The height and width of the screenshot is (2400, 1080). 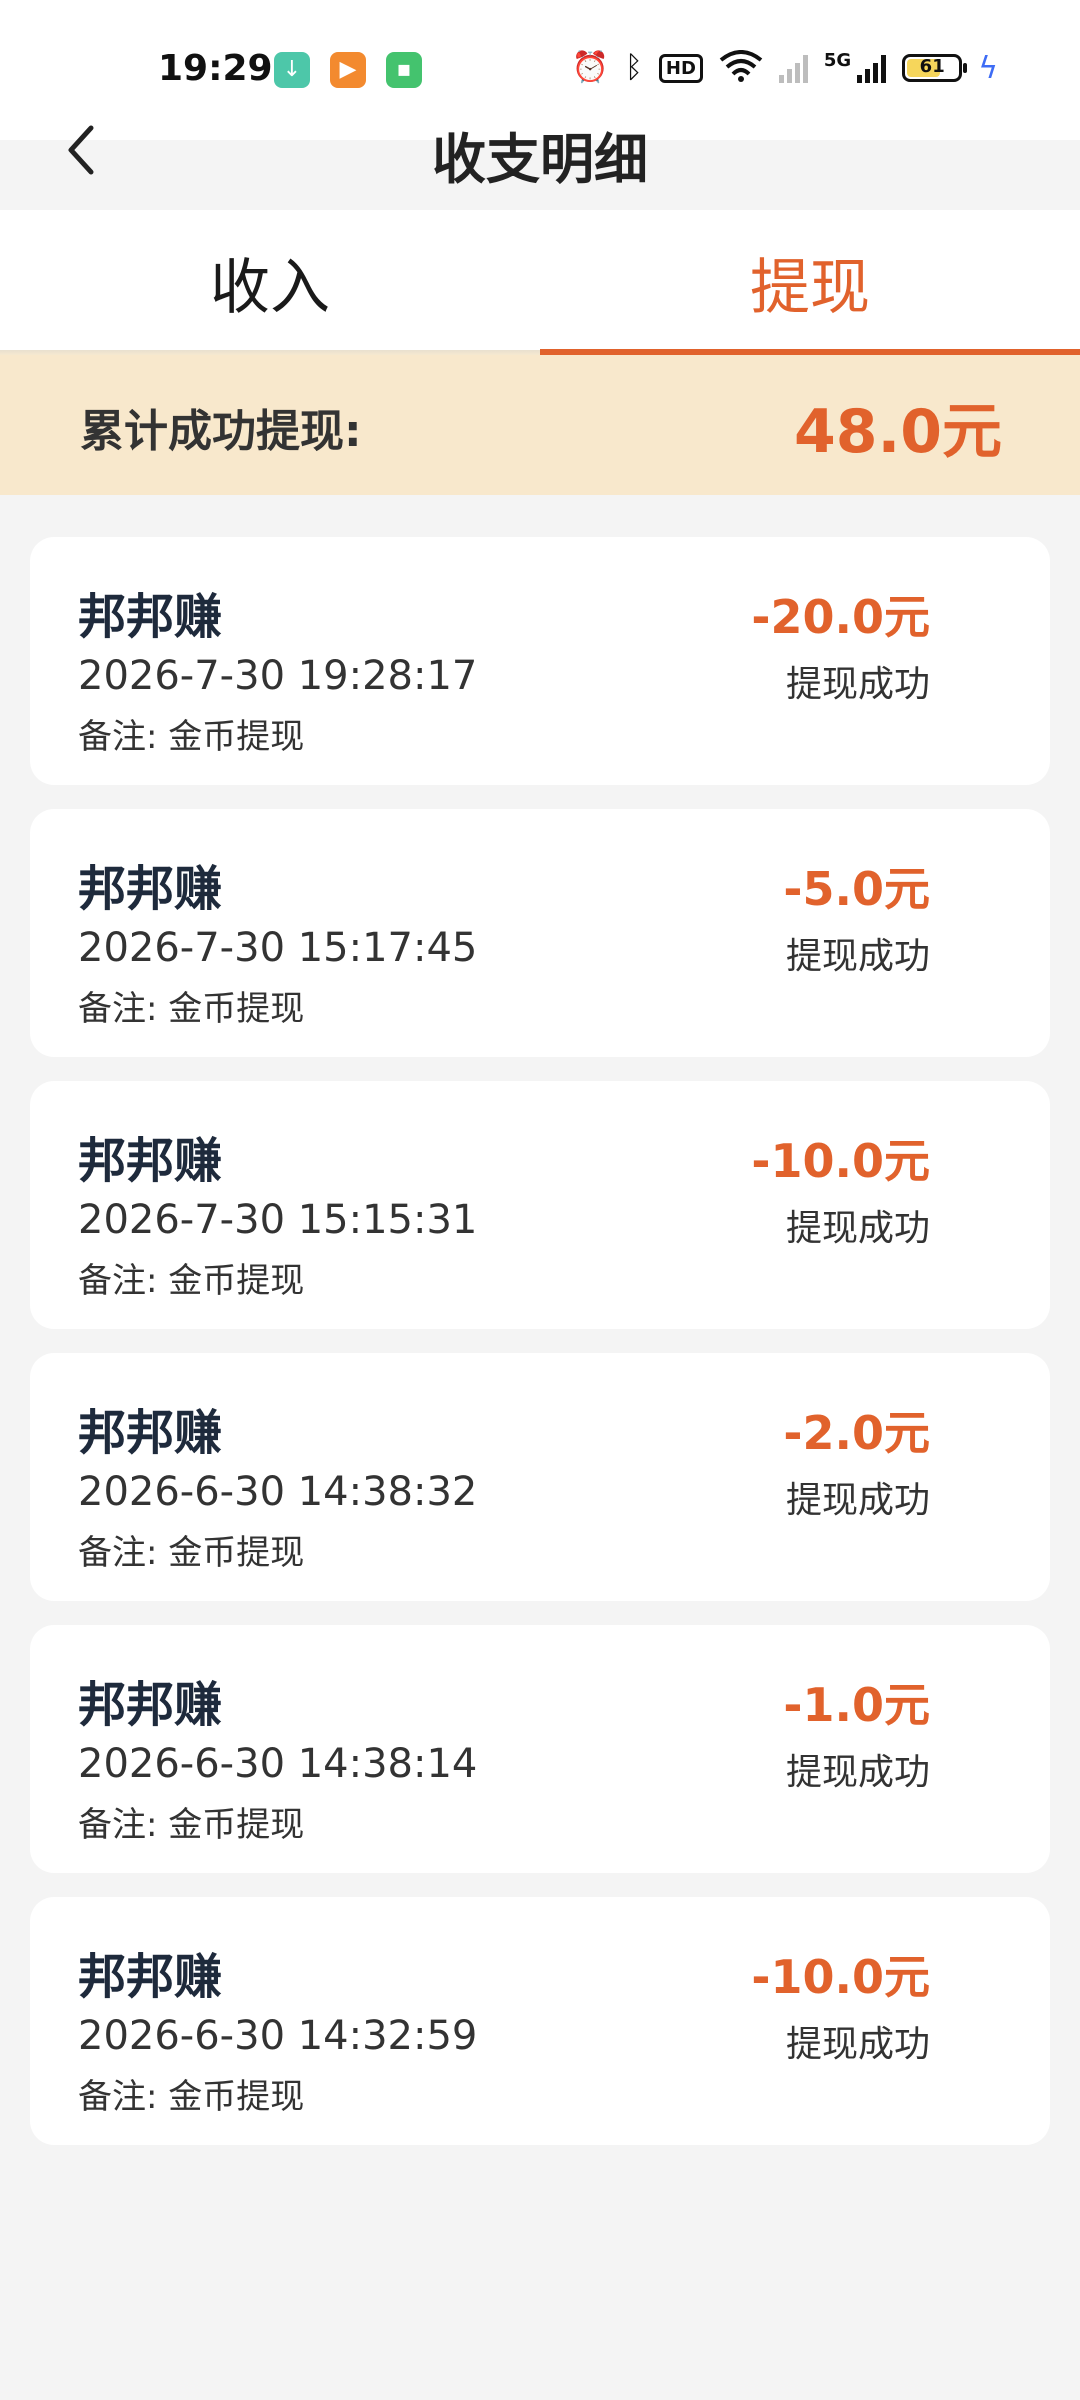 I want to click on record-time: 2026-7-30 15:17:45, so click(x=278, y=948).